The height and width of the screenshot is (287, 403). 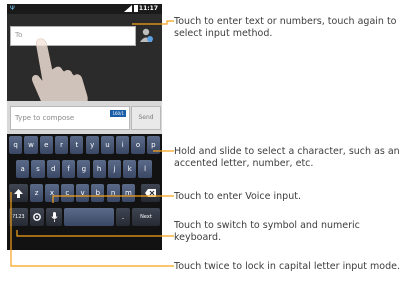 What do you see at coordinates (153, 22) in the screenshot?
I see `leader-line-text-input` at bounding box center [153, 22].